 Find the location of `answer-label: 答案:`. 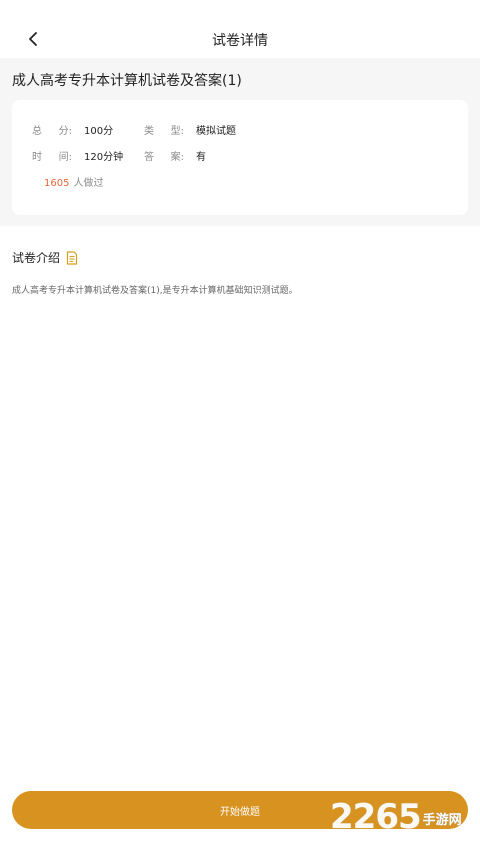

answer-label: 答案: is located at coordinates (164, 157).